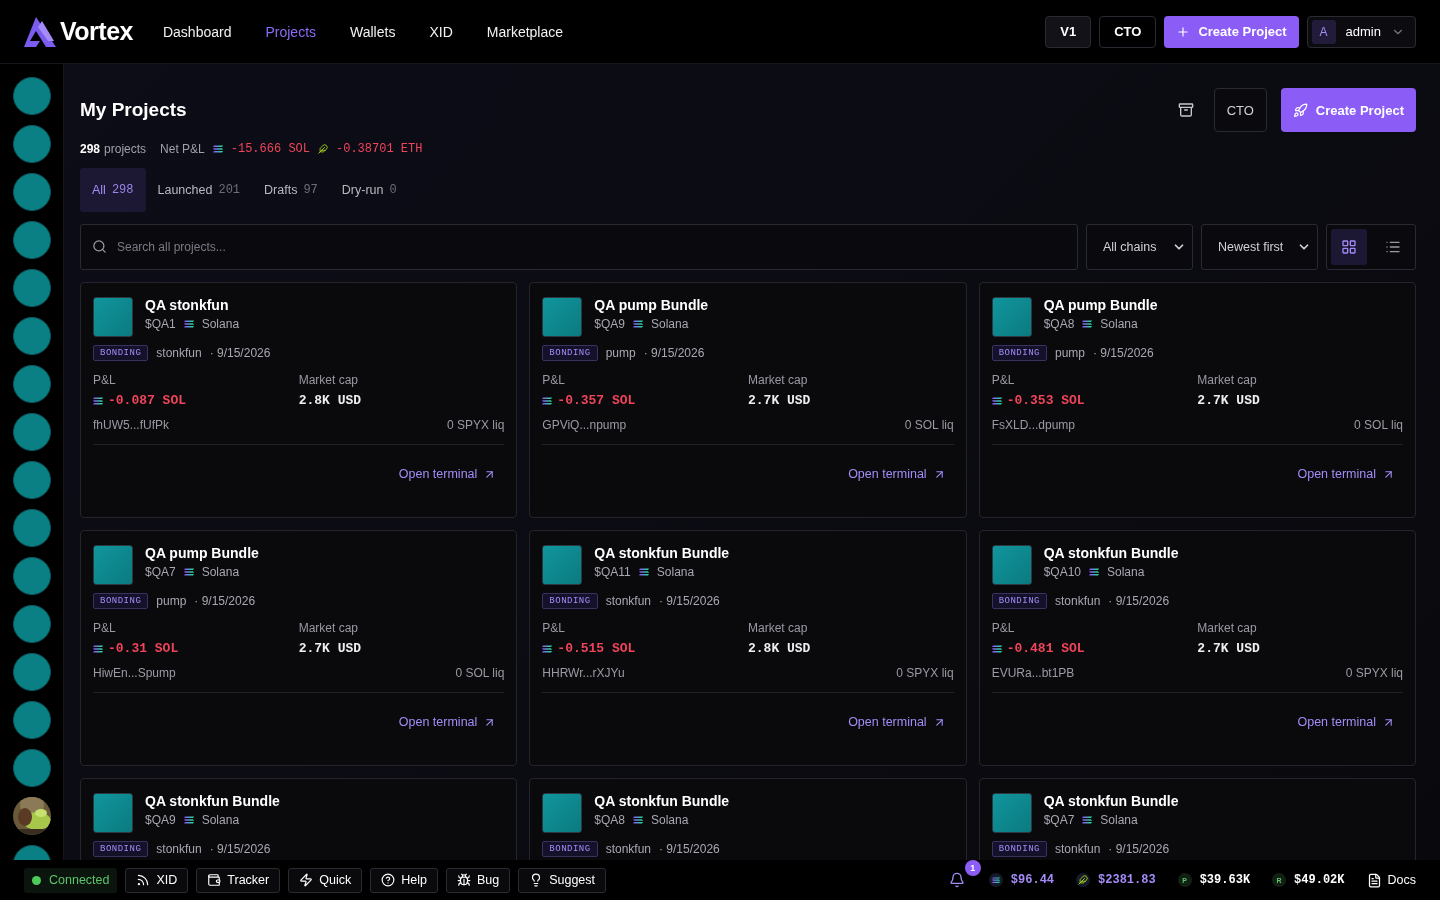 The image size is (1440, 900). I want to click on nav-link: Wallets, so click(373, 31).